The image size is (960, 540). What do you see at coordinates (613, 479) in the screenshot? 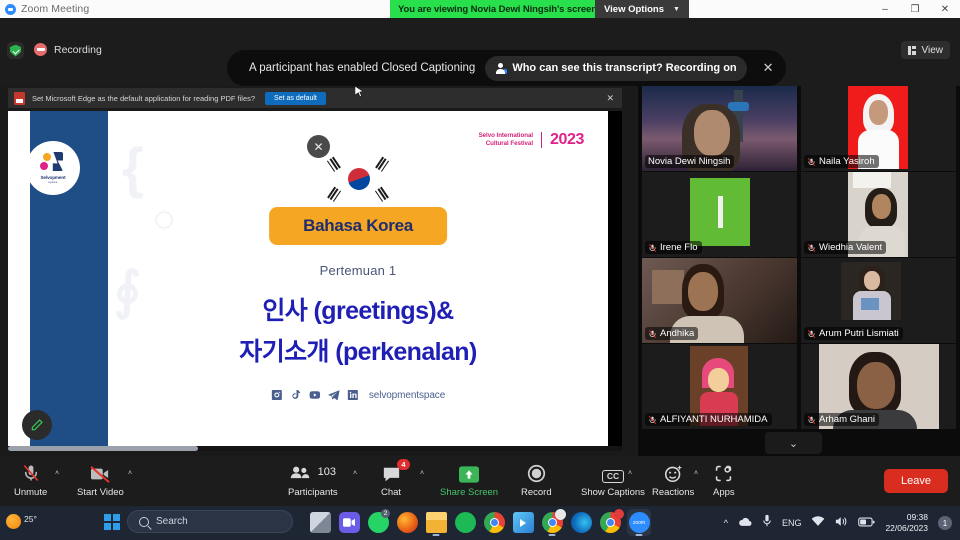
I see `show-captions-button: CC Show Captions` at bounding box center [613, 479].